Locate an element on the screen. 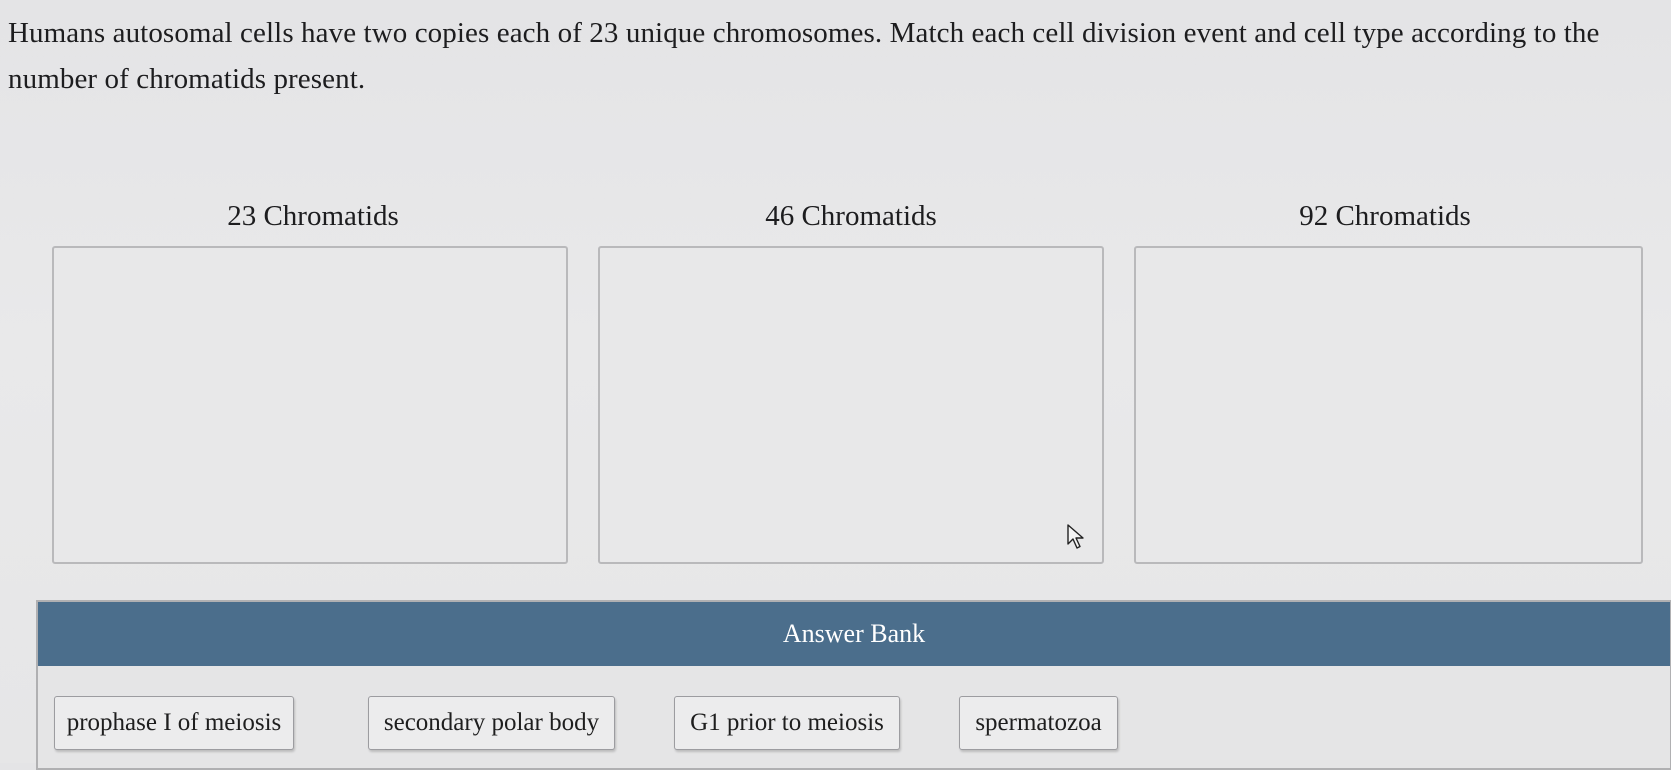  answer-chip-prophase-i: prophase I of meiosis is located at coordinates (174, 723).